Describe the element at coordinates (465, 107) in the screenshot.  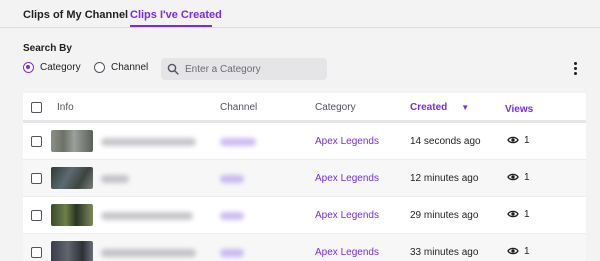
I see `chevron-down-icon: ▼` at that location.